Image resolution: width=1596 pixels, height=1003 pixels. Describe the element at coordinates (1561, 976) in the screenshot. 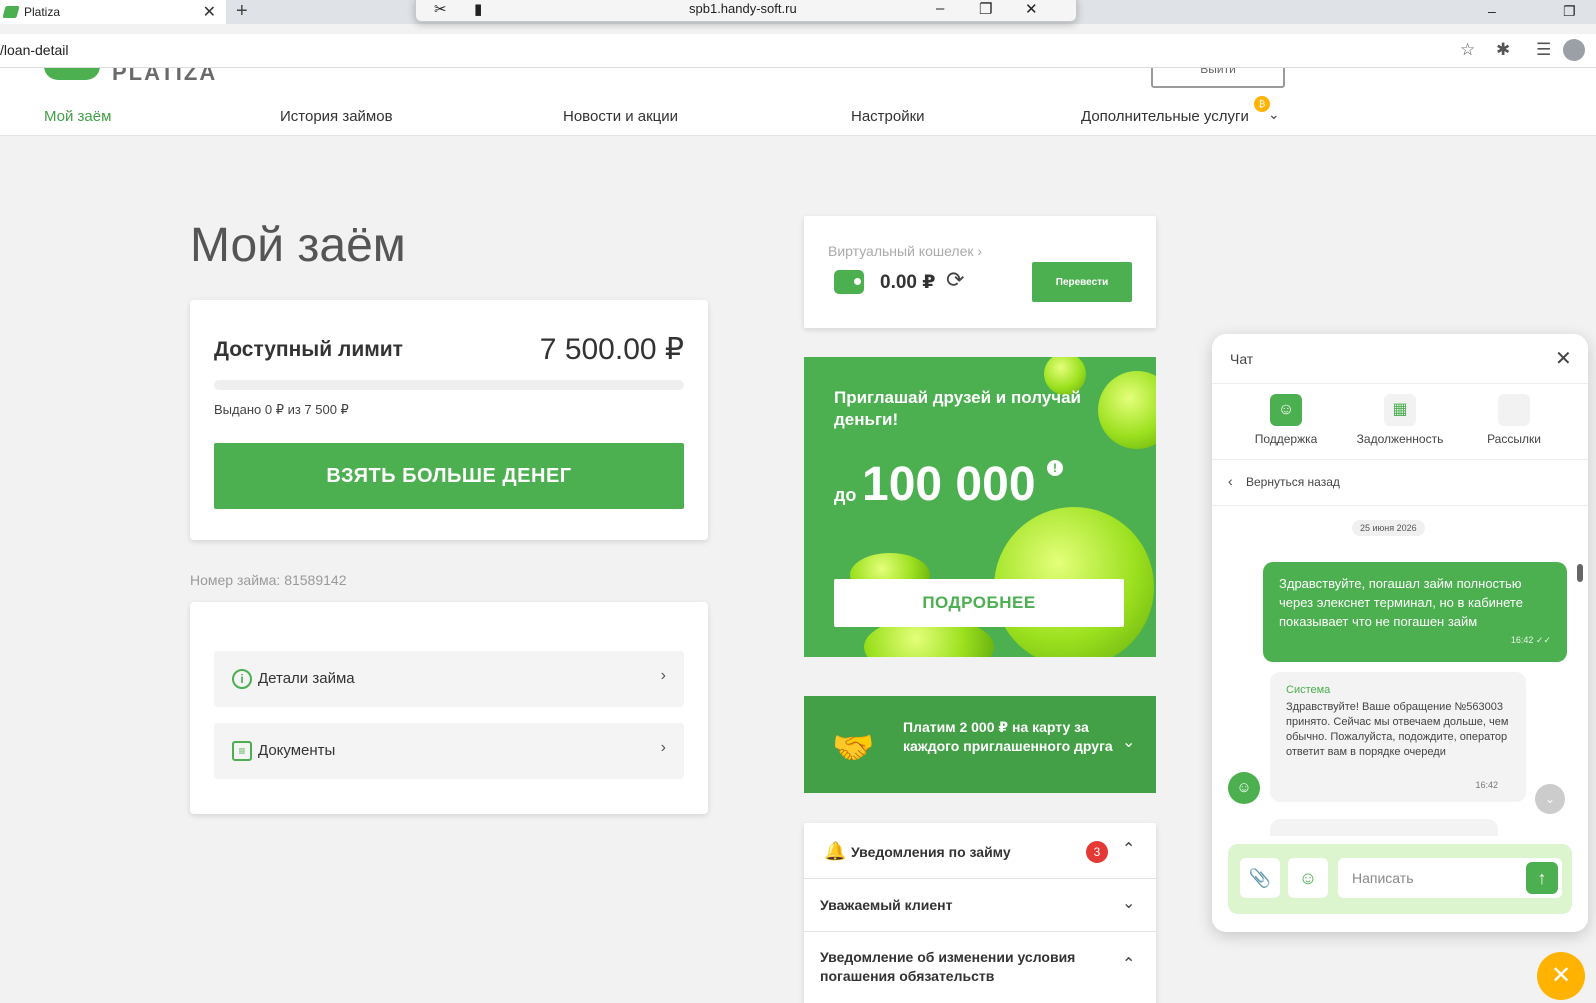

I see `chat-toggle-close-button: ✕` at that location.